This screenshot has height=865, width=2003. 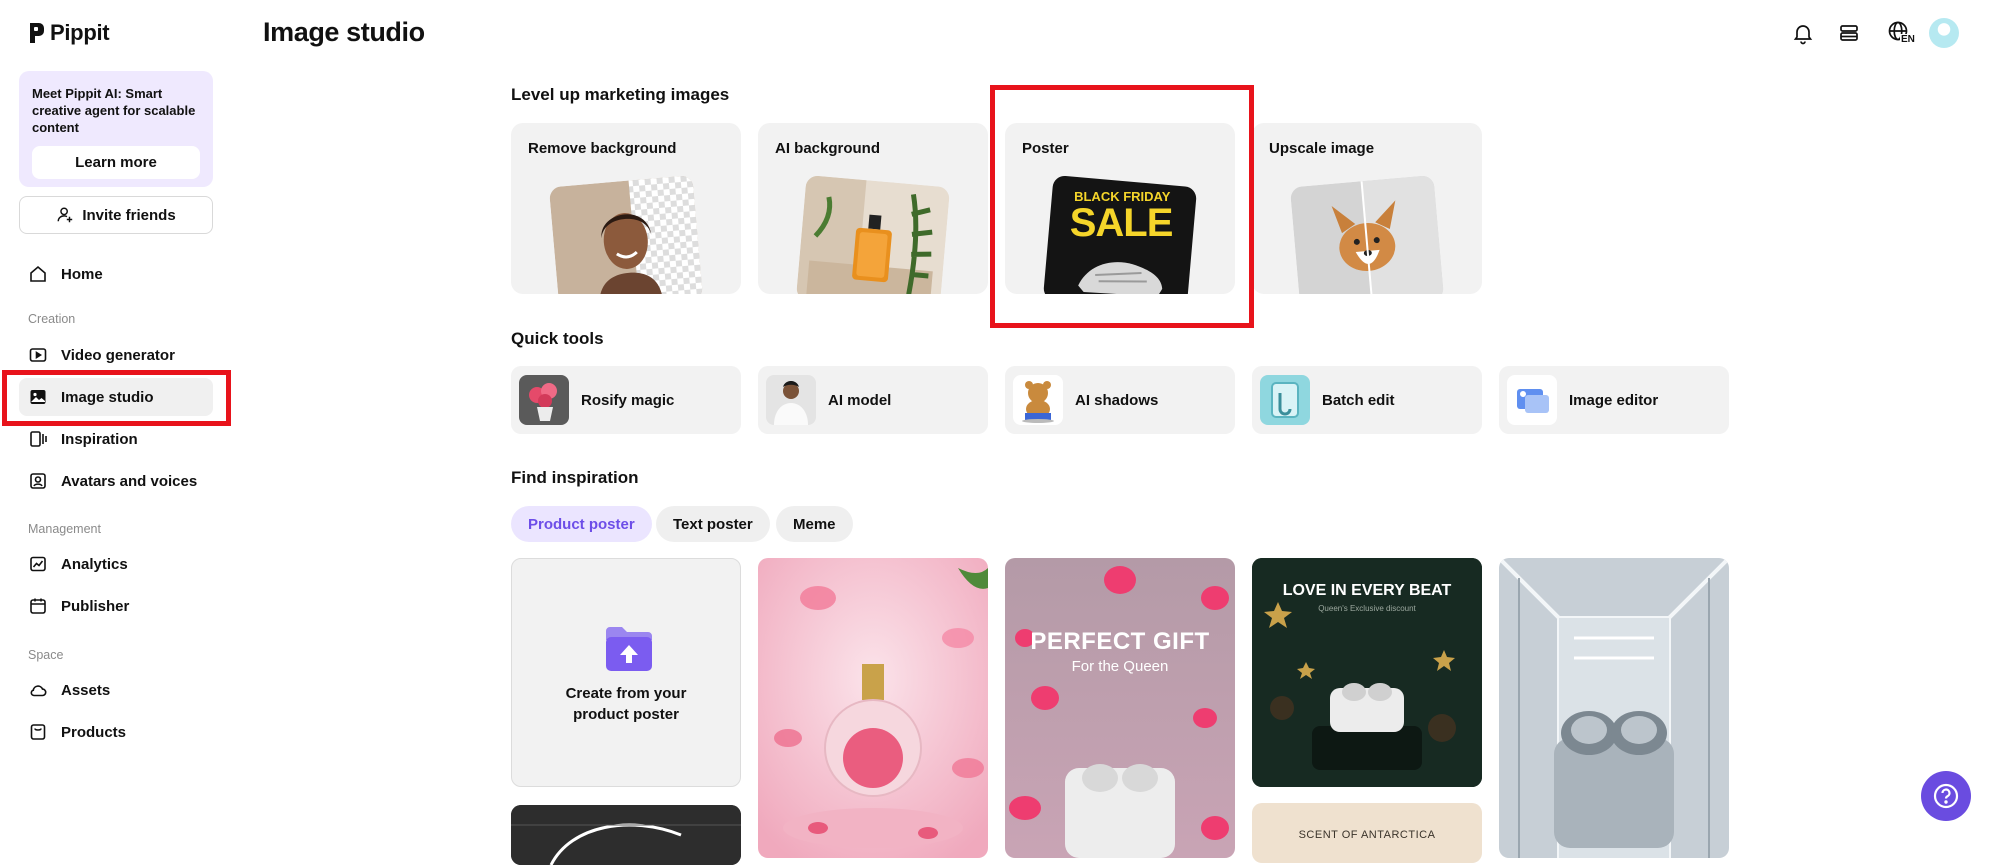 I want to click on learn-more-button: Learn more, so click(x=116, y=162).